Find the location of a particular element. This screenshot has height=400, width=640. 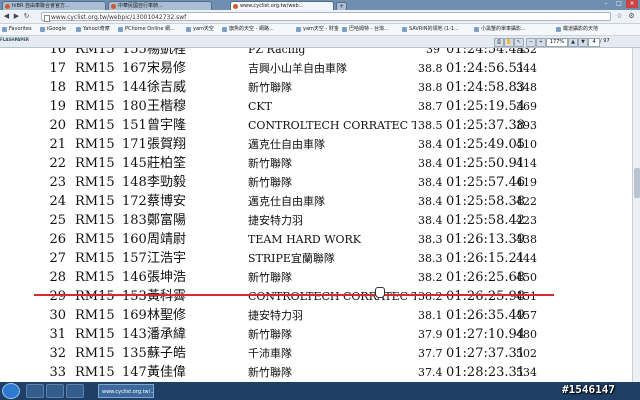

cell-name: 蔡博安 is located at coordinates (167, 201).